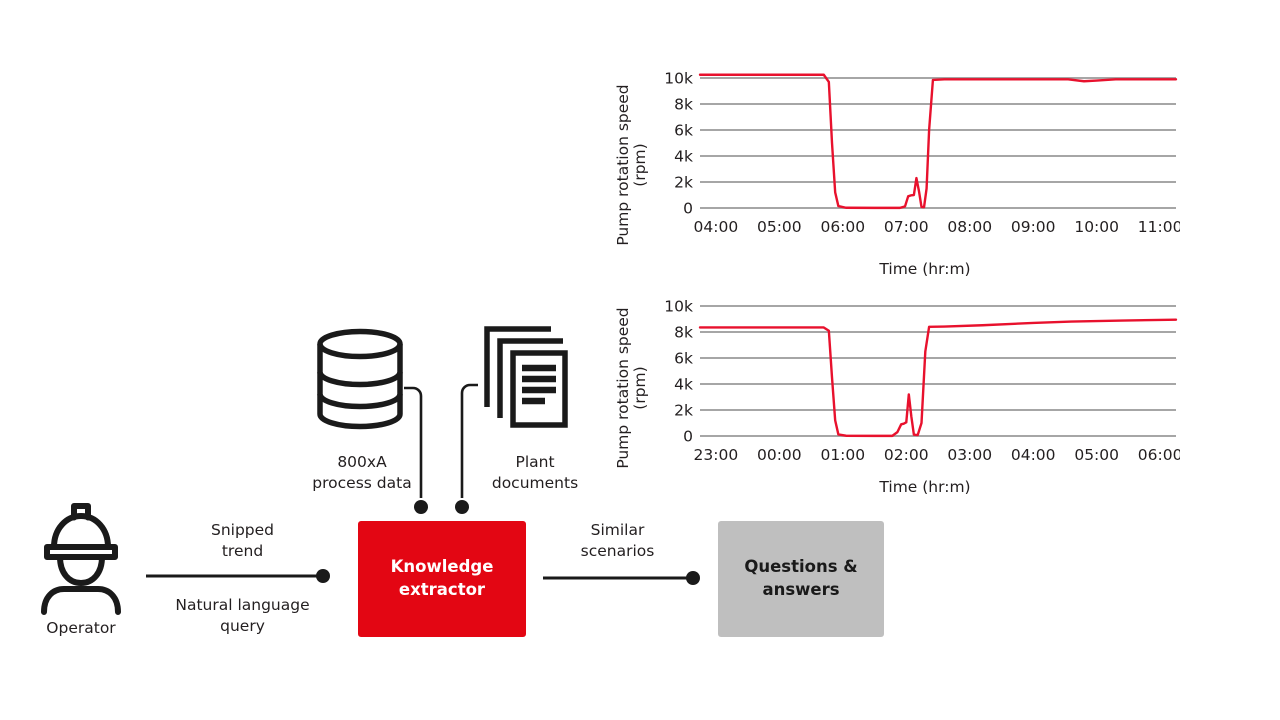  Describe the element at coordinates (640, 165) in the screenshot. I see `chart-1-y-axis-label-line2: (rpm)` at that location.